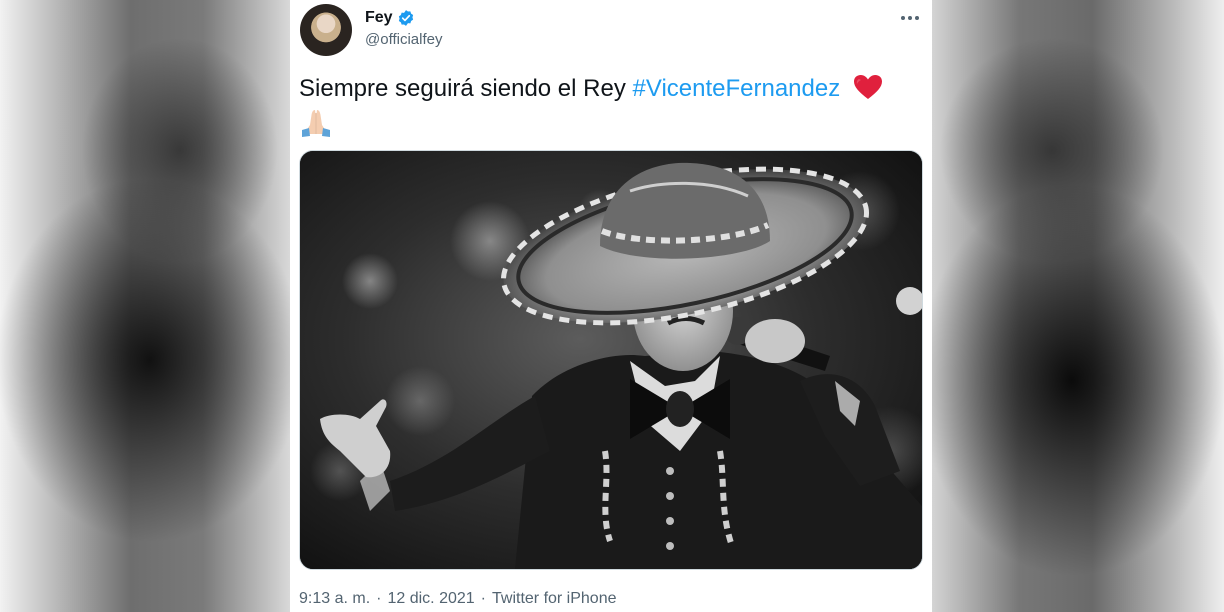 The image size is (1224, 612). What do you see at coordinates (466, 88) in the screenshot?
I see `tweet-text-main: Siempre seguirá siendo el Rey` at bounding box center [466, 88].